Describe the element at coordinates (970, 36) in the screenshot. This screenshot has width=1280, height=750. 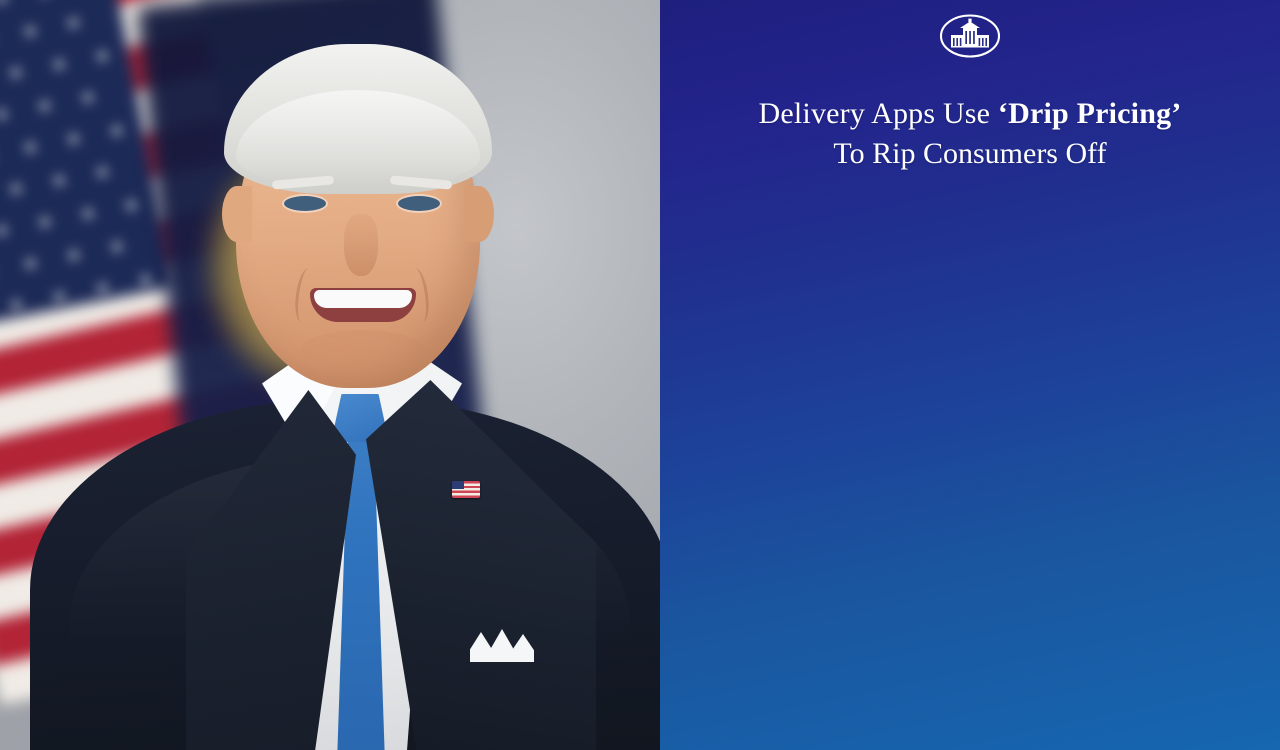
I see `white-house-seal-icon` at that location.